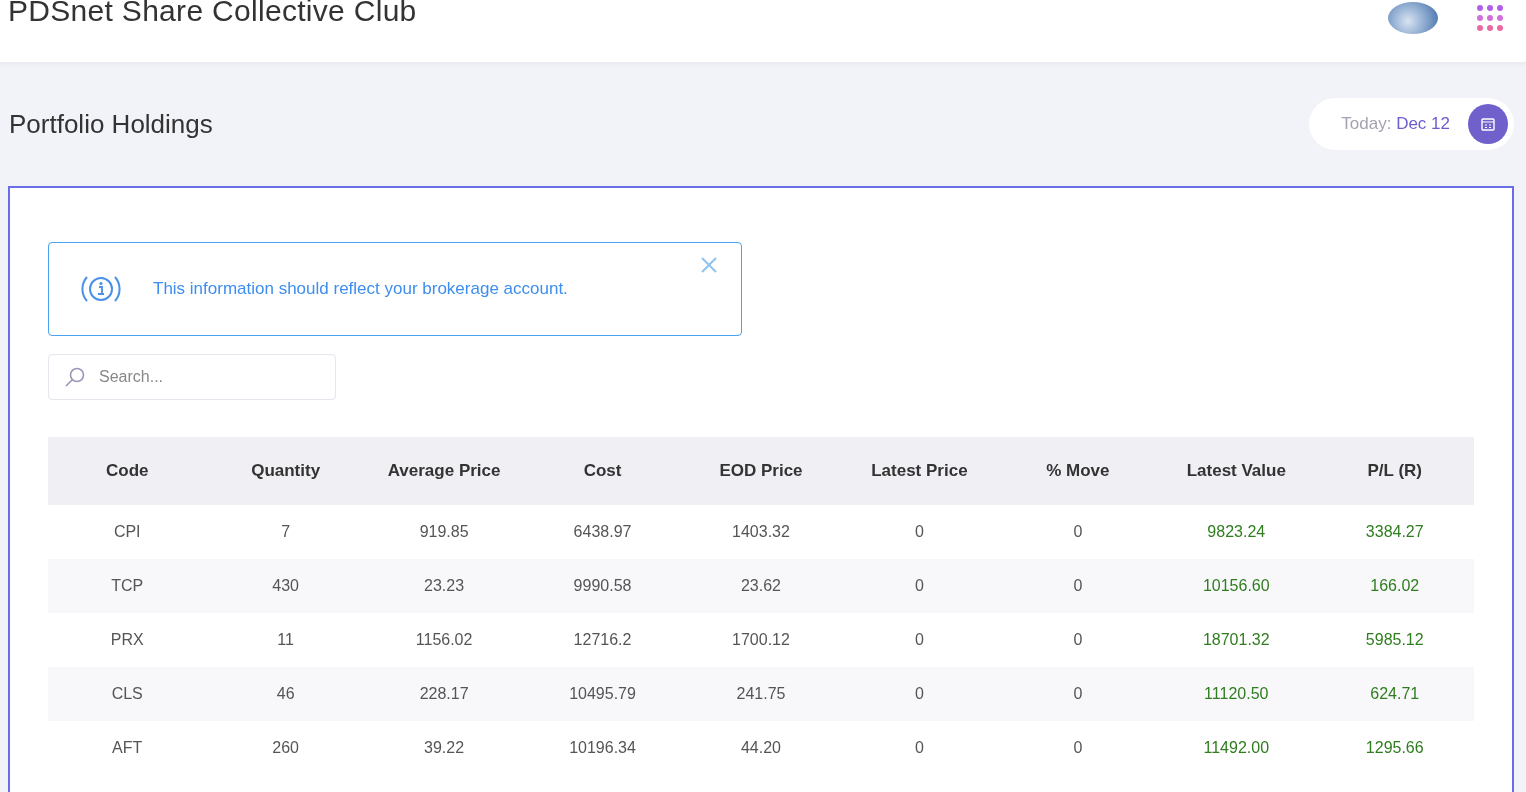 This screenshot has height=792, width=1526. What do you see at coordinates (444, 586) in the screenshot?
I see `table-cell: 23.23` at bounding box center [444, 586].